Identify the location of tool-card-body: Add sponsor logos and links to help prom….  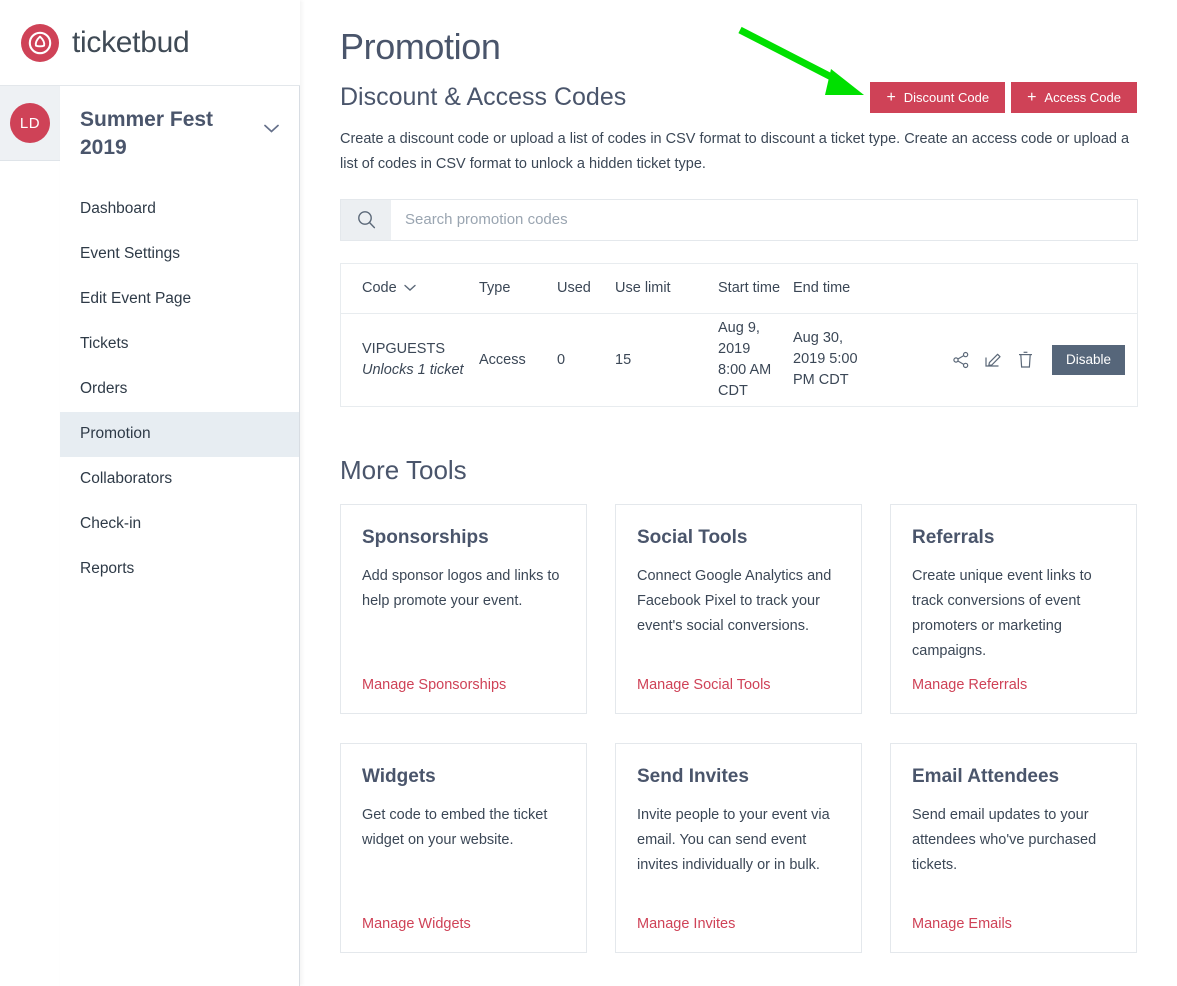
(461, 588).